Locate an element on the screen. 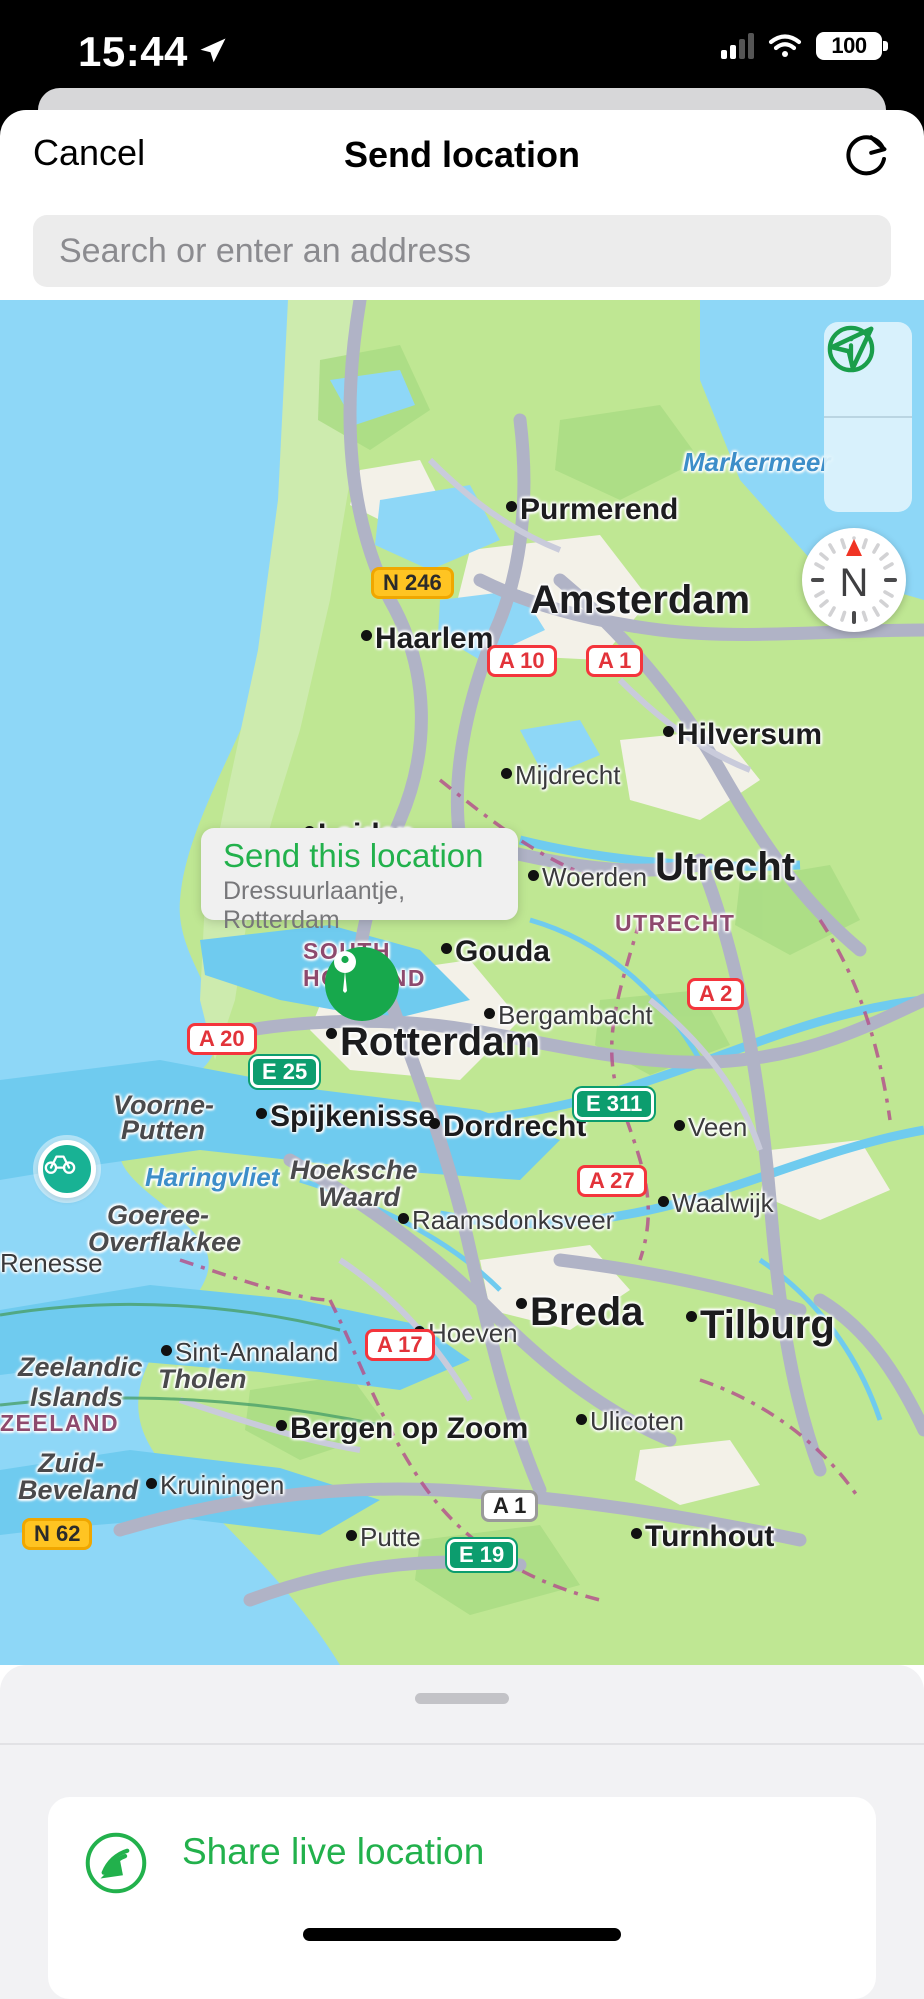 Image resolution: width=924 pixels, height=1999 pixels. callout-title: Send this location is located at coordinates (353, 855).